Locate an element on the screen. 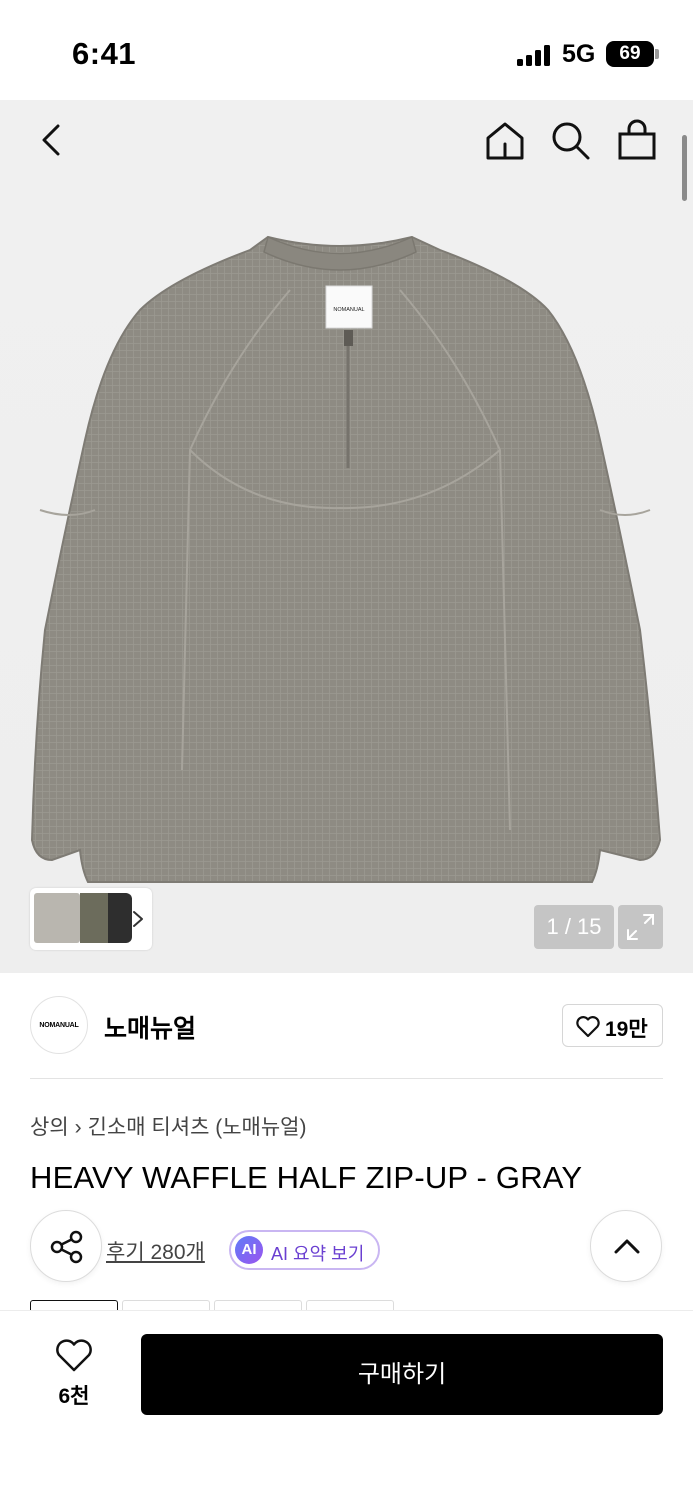 Image resolution: width=693 pixels, height=1500 pixels. svg-text: NOMANUAL is located at coordinates (348, 310).